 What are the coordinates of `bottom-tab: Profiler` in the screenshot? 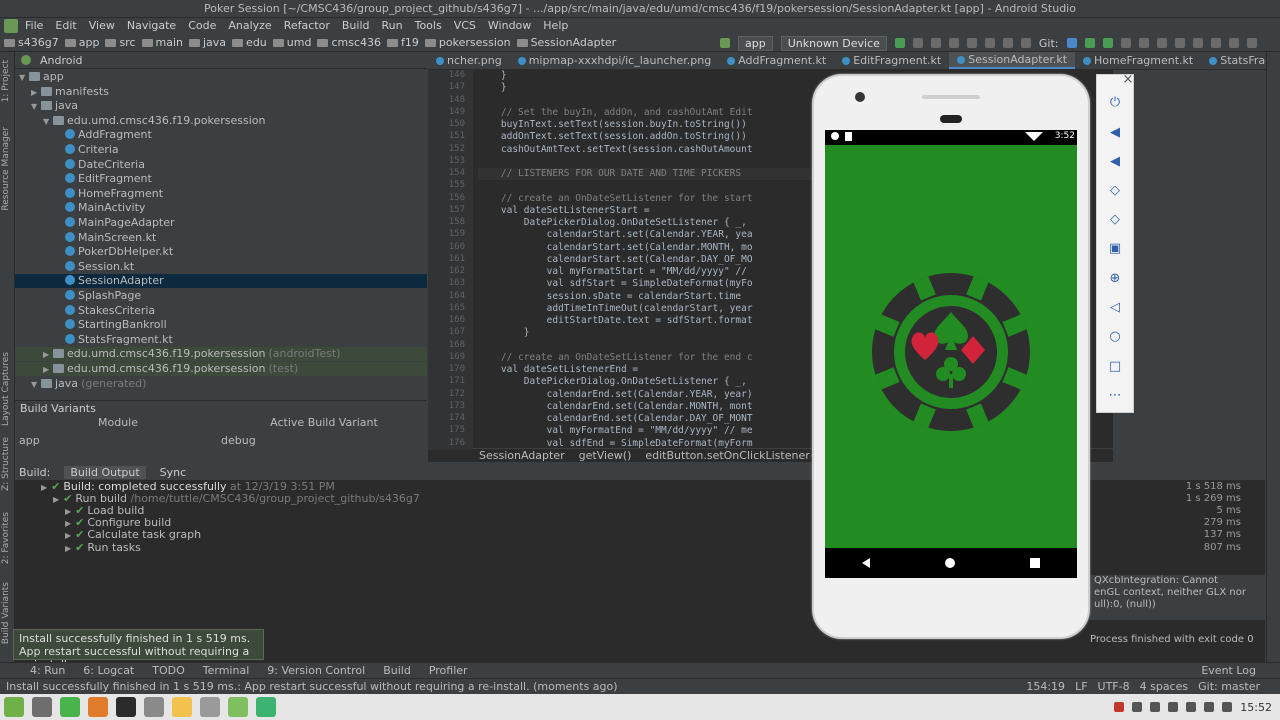 It's located at (448, 670).